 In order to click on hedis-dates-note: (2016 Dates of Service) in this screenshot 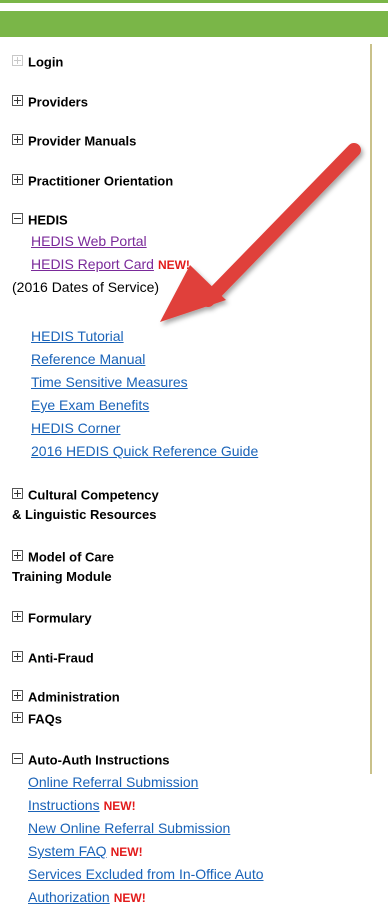, I will do `click(86, 287)`.